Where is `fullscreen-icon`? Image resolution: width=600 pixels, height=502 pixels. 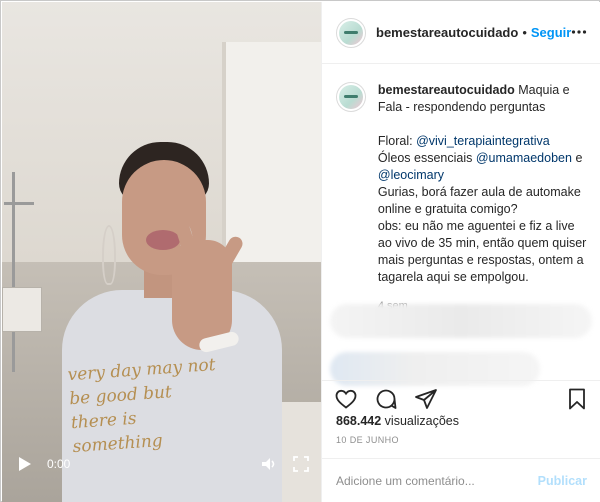 fullscreen-icon is located at coordinates (301, 464).